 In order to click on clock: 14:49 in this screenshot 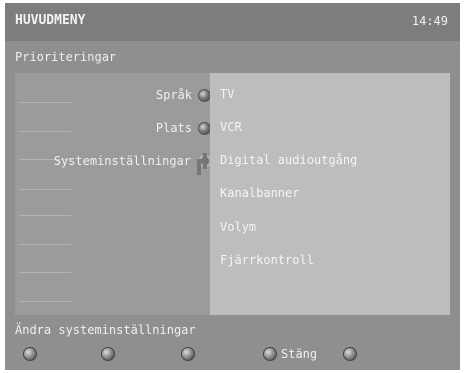, I will do `click(429, 21)`.